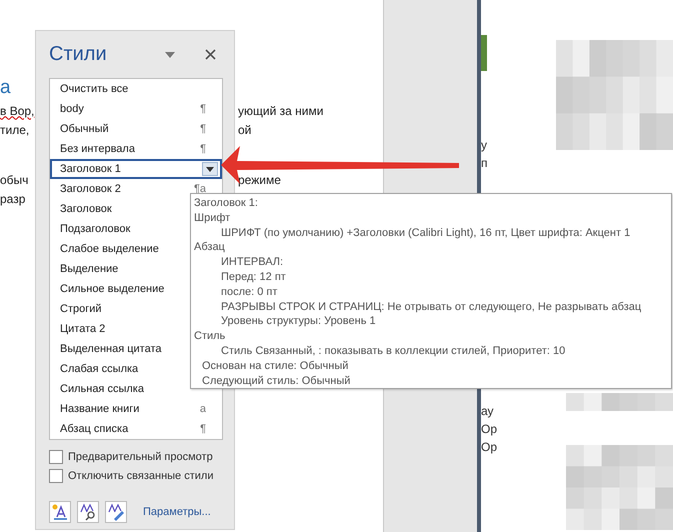 Image resolution: width=673 pixels, height=532 pixels. Describe the element at coordinates (60, 512) in the screenshot. I see `new-style-icon` at that location.